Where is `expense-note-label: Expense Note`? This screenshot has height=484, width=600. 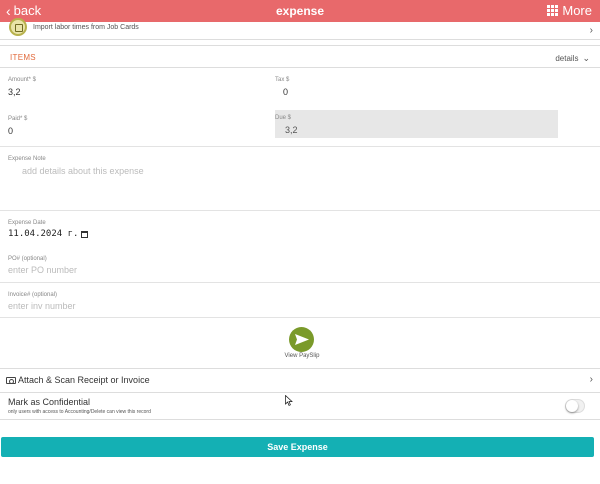 expense-note-label: Expense Note is located at coordinates (27, 159).